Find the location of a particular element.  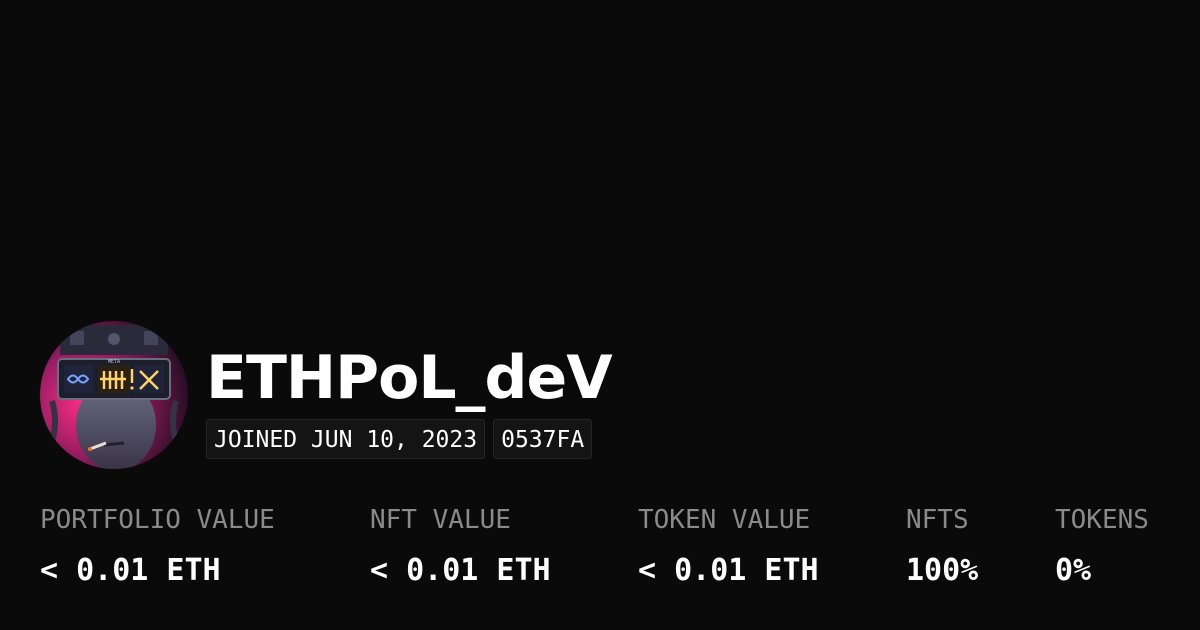

stat-label: TOKEN VALUE is located at coordinates (724, 520).